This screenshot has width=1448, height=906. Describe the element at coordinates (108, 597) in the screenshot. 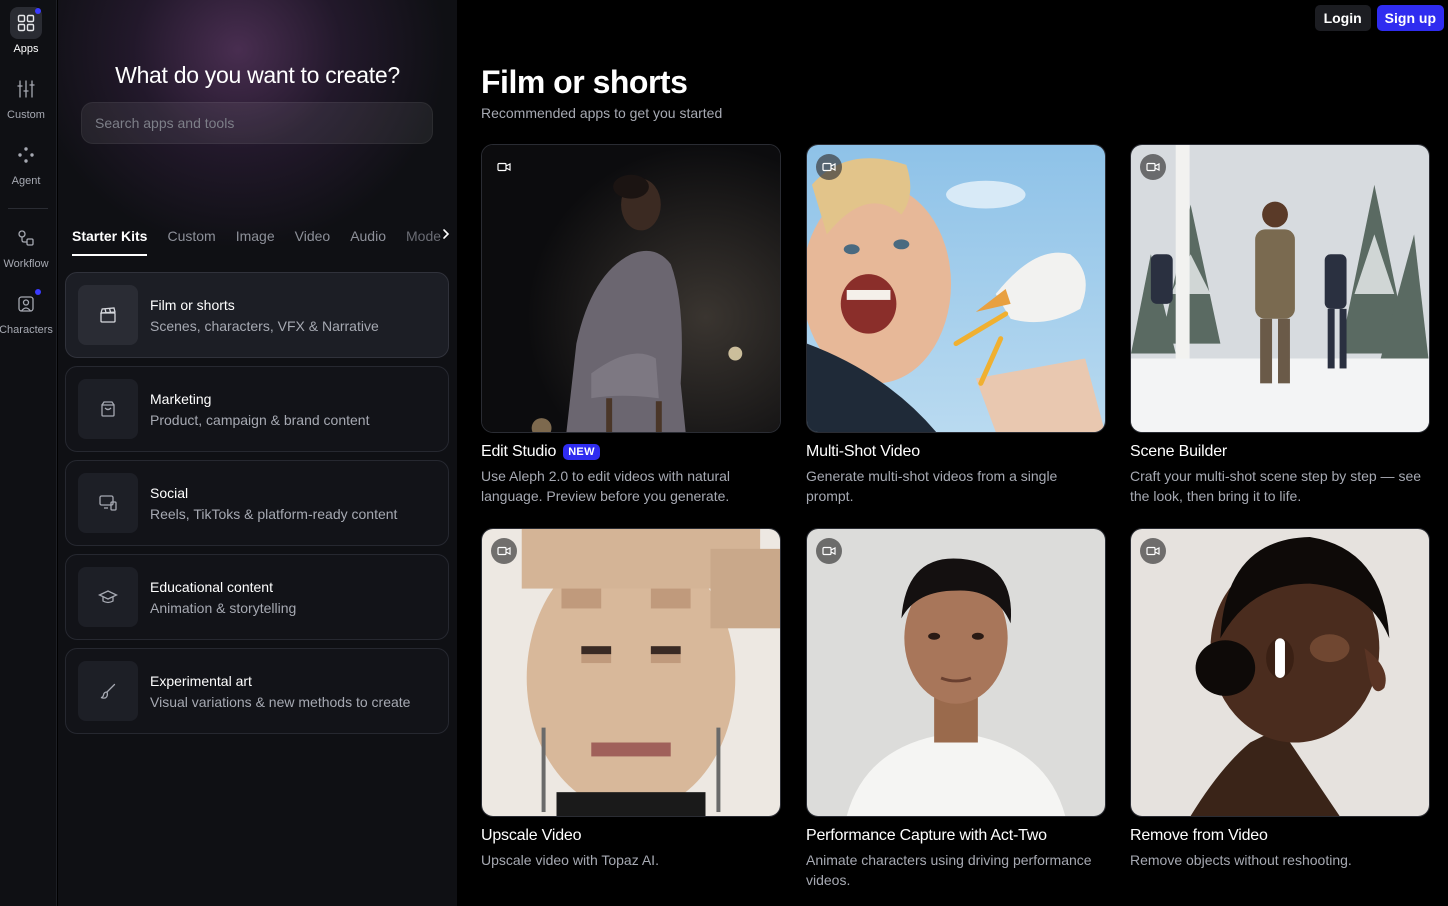

I see `graduation-cap-icon` at that location.